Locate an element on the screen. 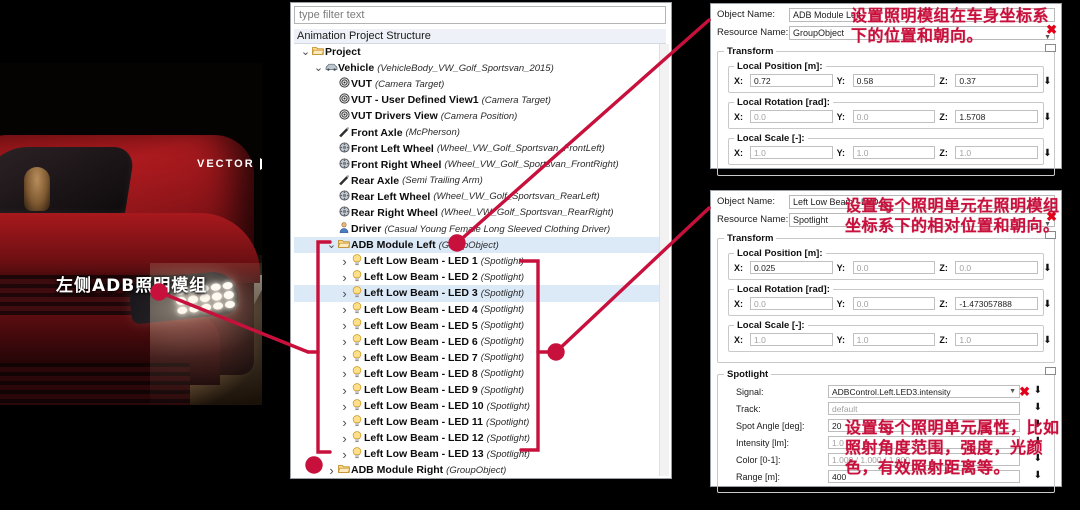 This screenshot has width=1080, height=510. tree-row: › Left Low Beam - LED 12 (Spotlight) is located at coordinates (480, 438).